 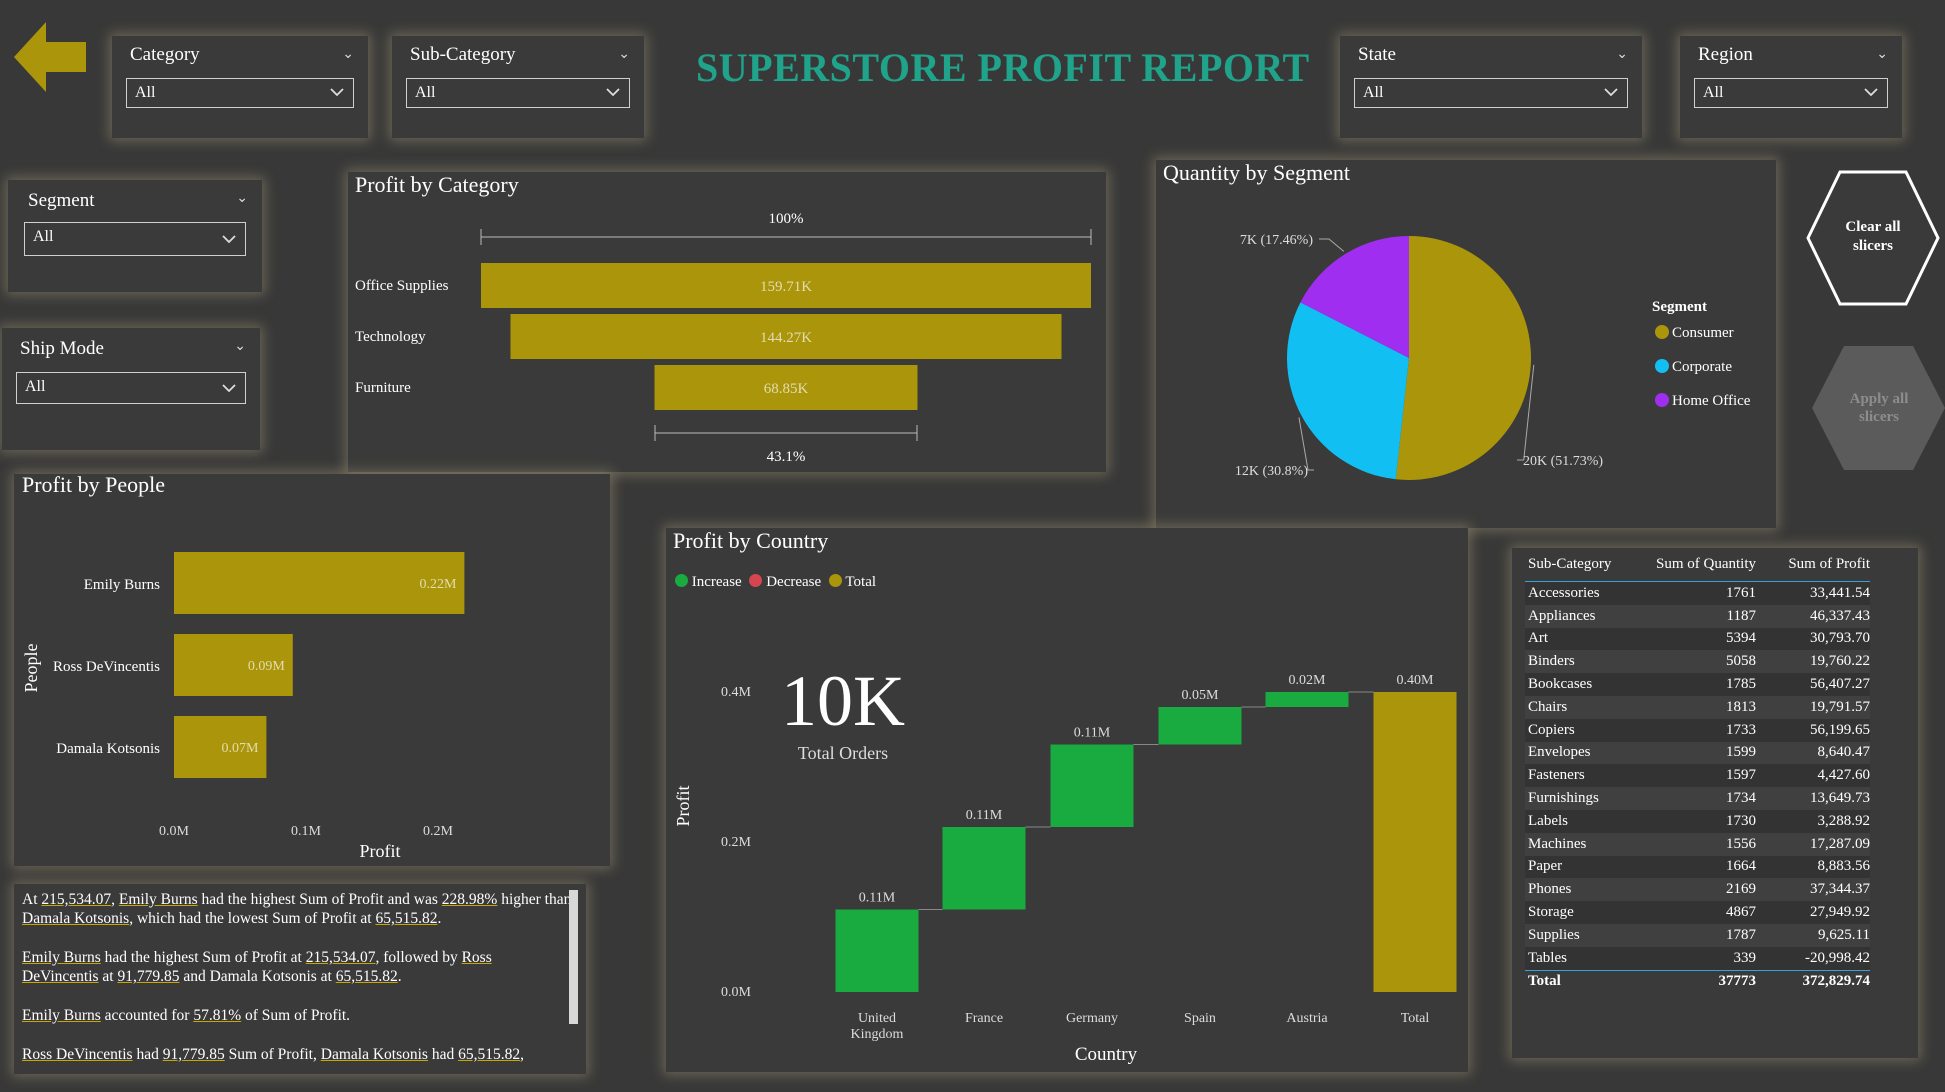 What do you see at coordinates (1815, 776) in the screenshot?
I see `profit-cell: 4,427.60` at bounding box center [1815, 776].